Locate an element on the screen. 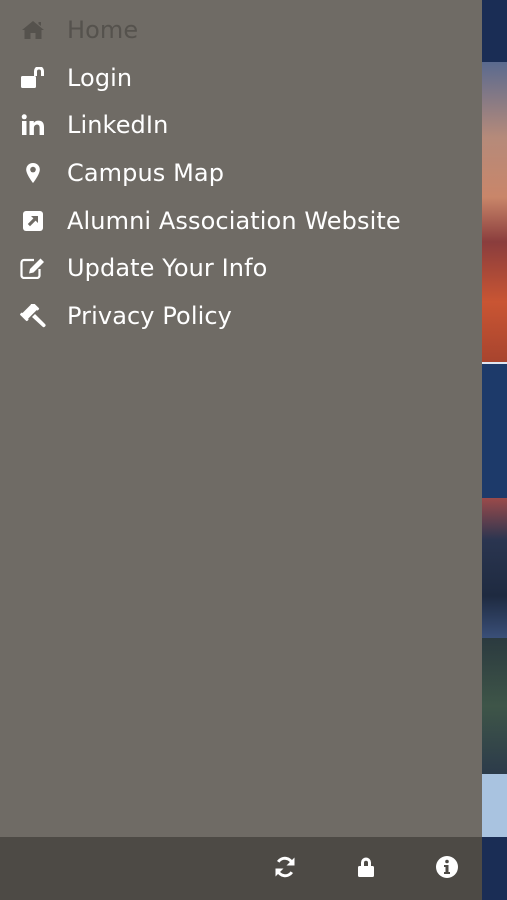 This screenshot has height=900, width=507. lock-button is located at coordinates (366, 868).